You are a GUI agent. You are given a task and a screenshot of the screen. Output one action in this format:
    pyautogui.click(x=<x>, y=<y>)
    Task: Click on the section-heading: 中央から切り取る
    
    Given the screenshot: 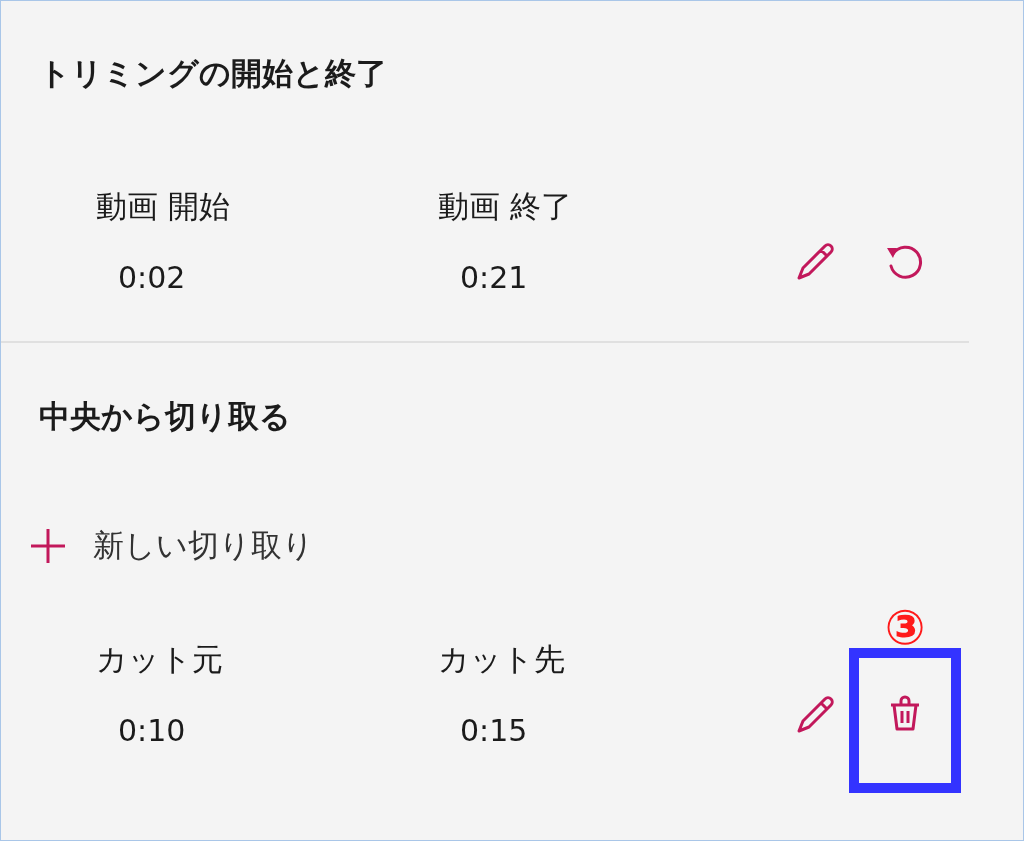 What is the action you would take?
    pyautogui.click(x=165, y=416)
    